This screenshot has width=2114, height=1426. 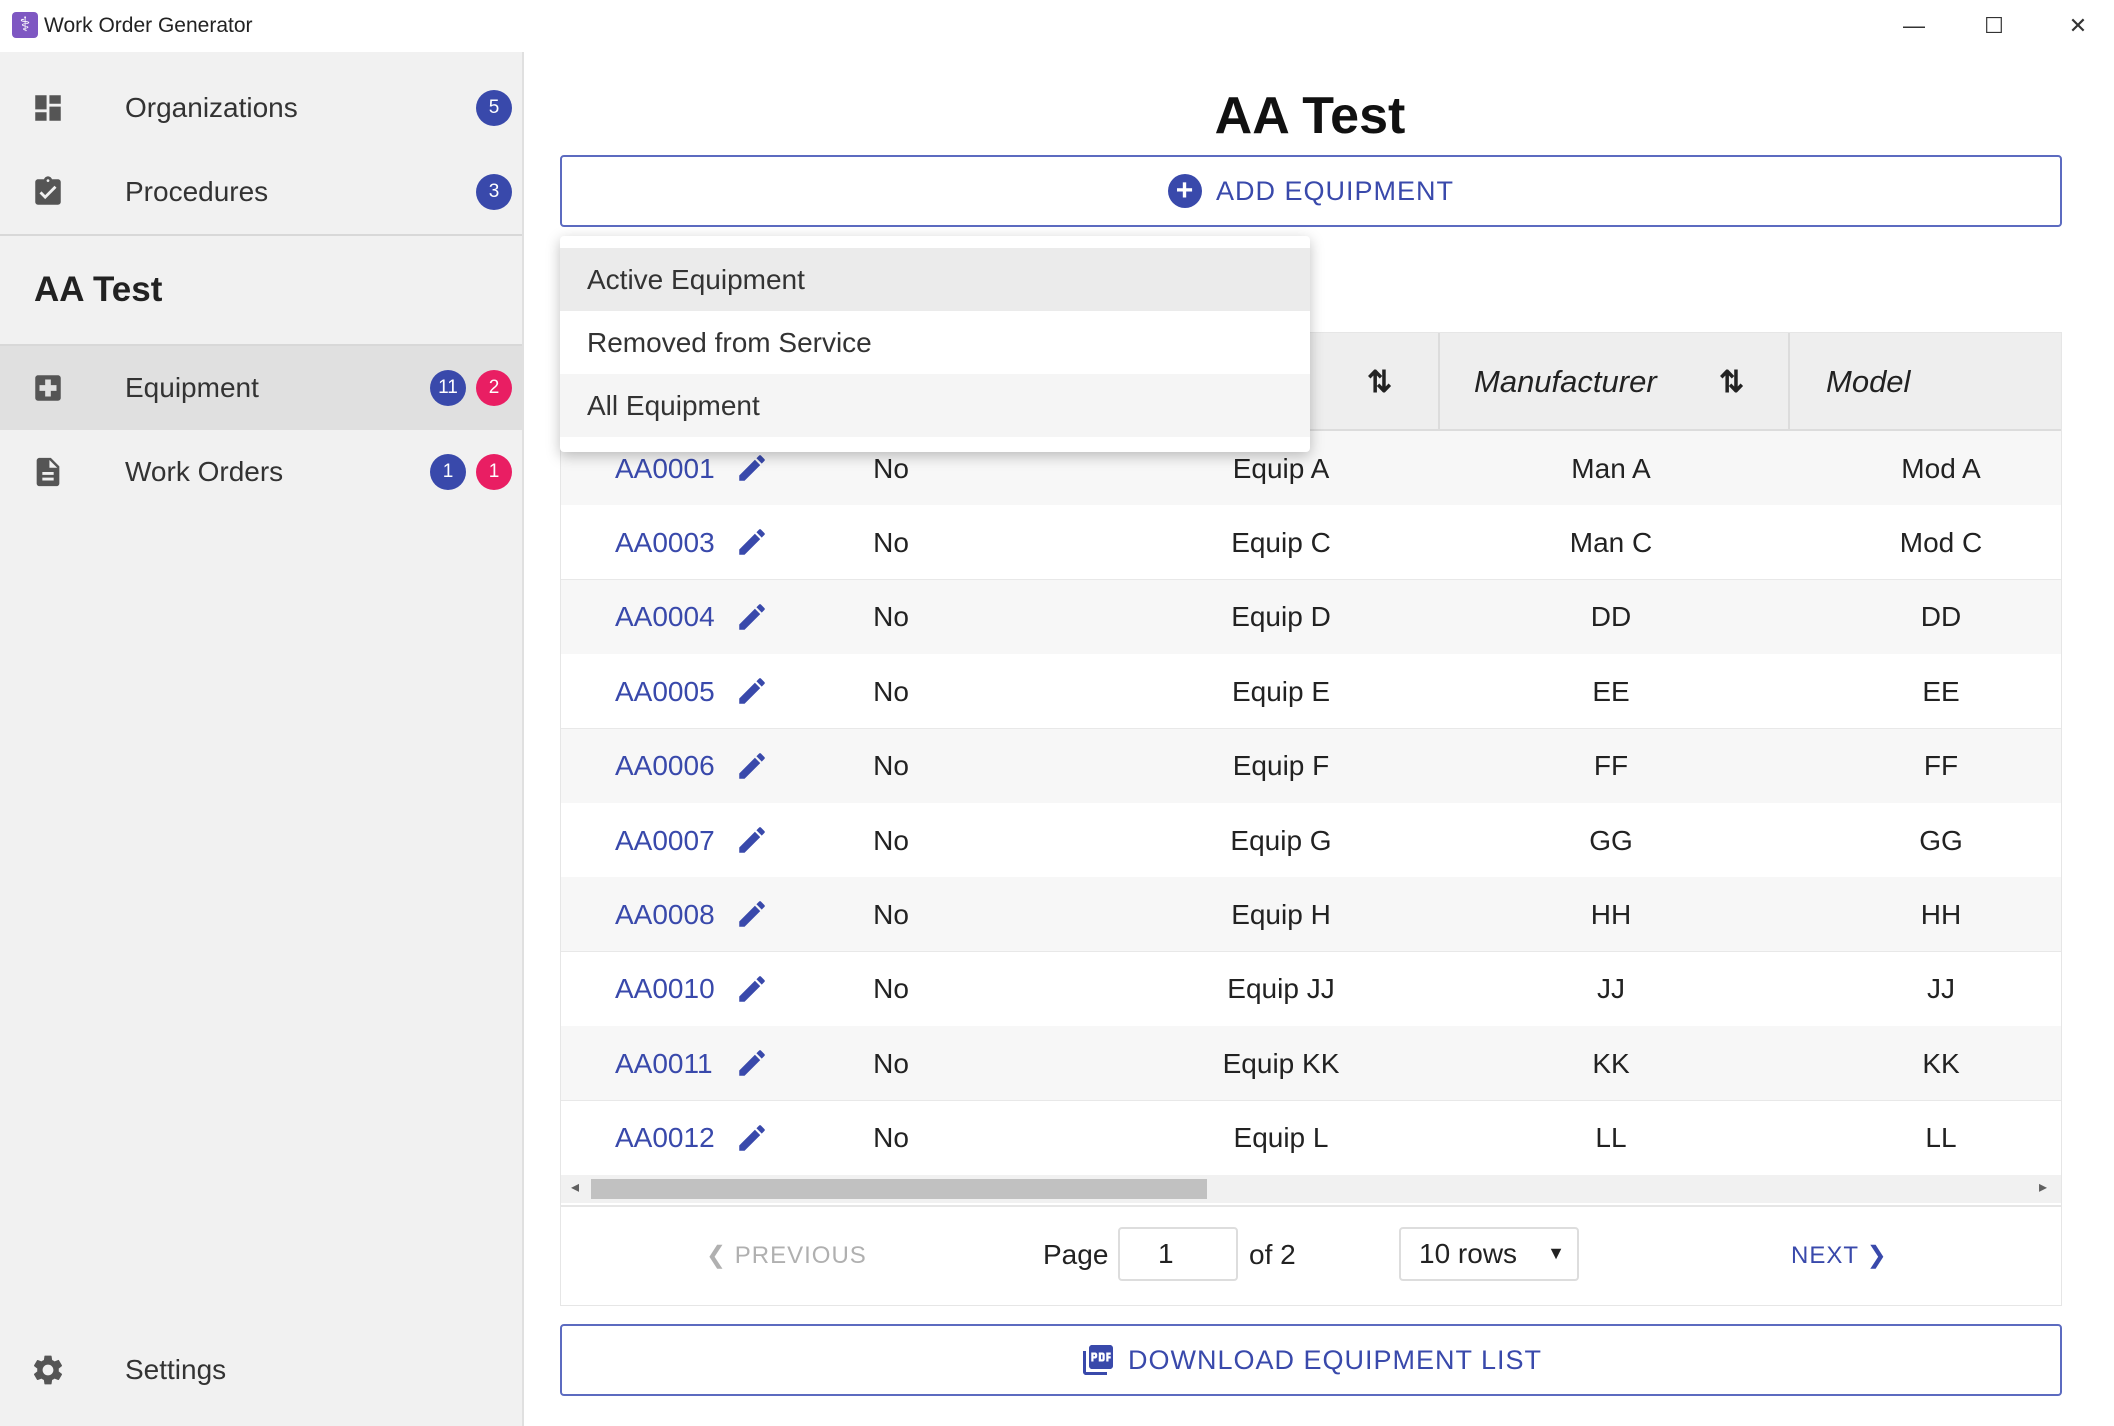 What do you see at coordinates (1941, 691) in the screenshot?
I see `model-cell: EE` at bounding box center [1941, 691].